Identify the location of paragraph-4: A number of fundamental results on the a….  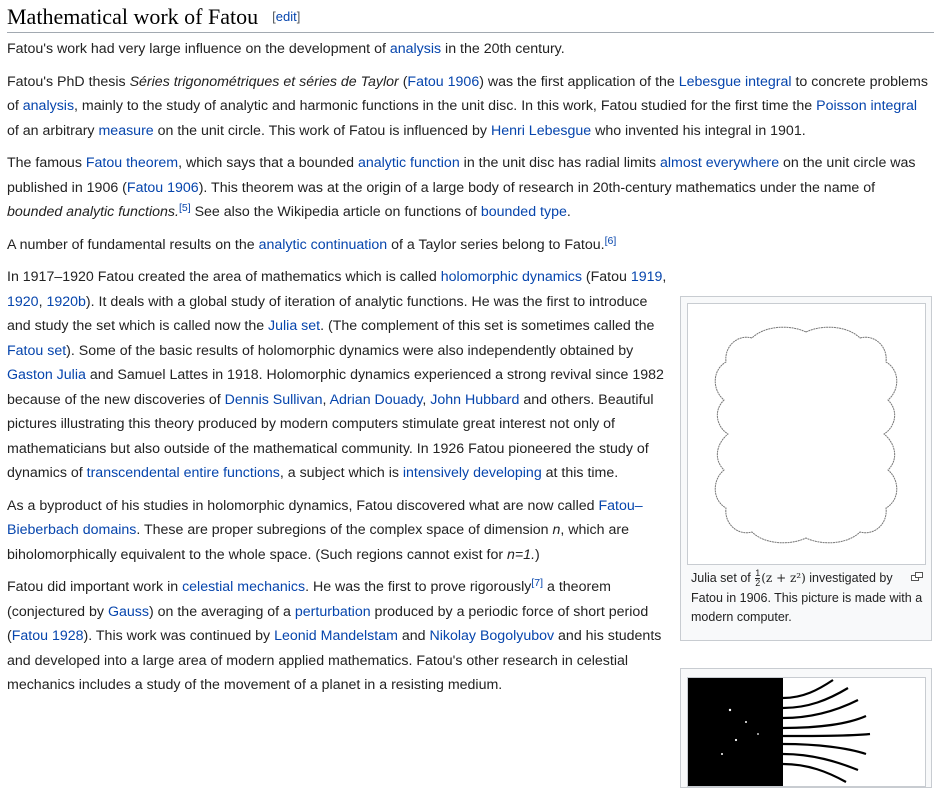
(312, 243).